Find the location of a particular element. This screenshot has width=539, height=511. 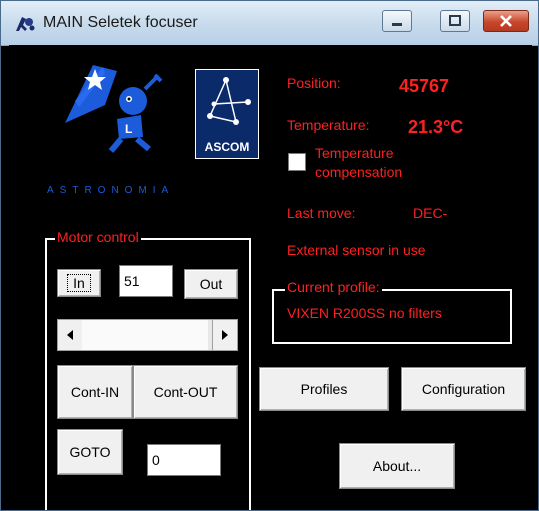

position-label: Position: is located at coordinates (314, 83).